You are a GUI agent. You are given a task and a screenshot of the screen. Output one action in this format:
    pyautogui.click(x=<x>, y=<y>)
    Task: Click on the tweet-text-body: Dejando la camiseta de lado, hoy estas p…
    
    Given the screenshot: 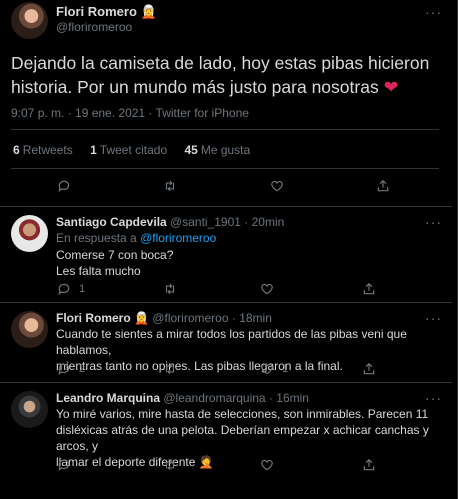 What is the action you would take?
    pyautogui.click(x=220, y=75)
    